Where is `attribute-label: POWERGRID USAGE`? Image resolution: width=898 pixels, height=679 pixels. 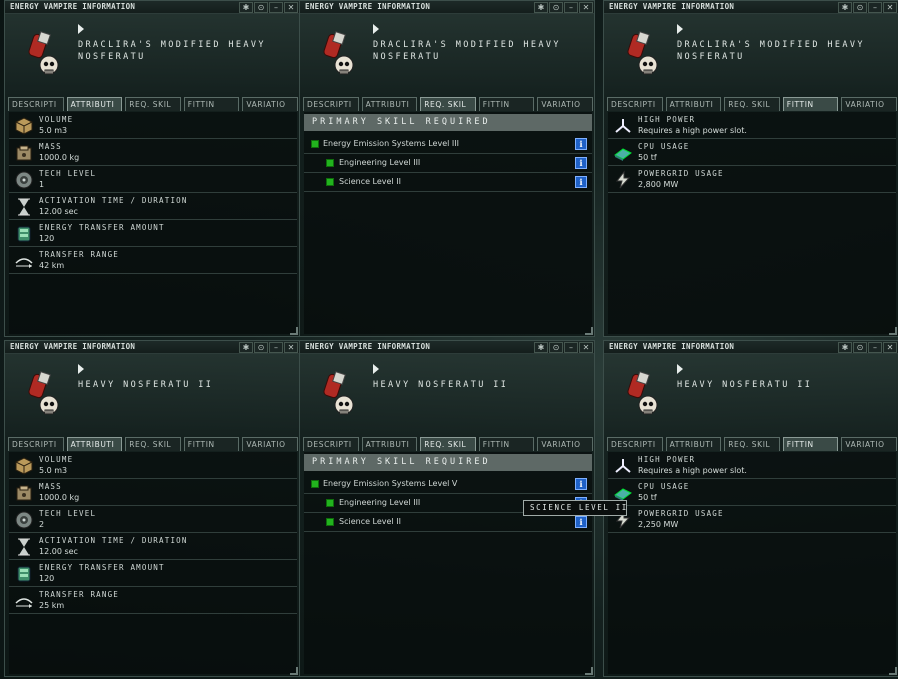
attribute-label: POWERGRID USAGE is located at coordinates (681, 173).